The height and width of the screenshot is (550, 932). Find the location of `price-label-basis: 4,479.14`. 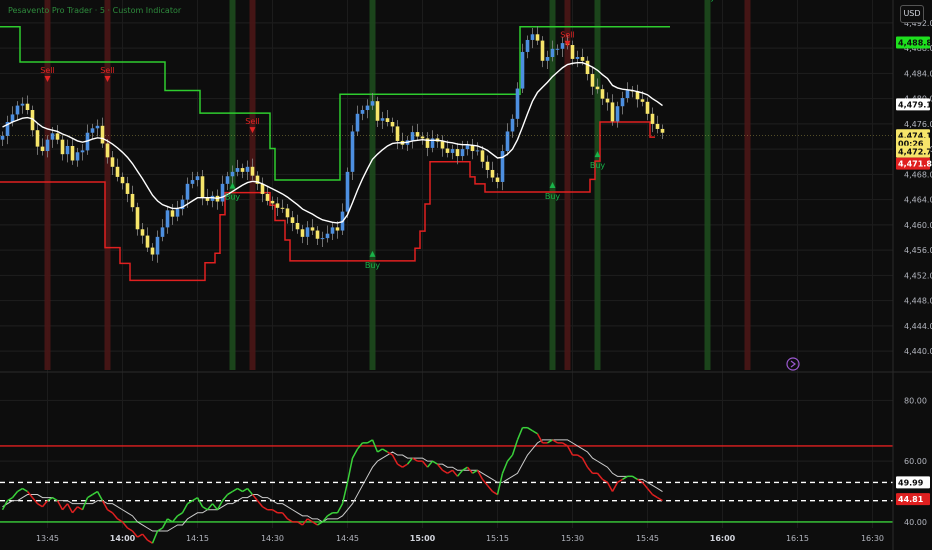

price-label-basis: 4,479.14 is located at coordinates (914, 104).